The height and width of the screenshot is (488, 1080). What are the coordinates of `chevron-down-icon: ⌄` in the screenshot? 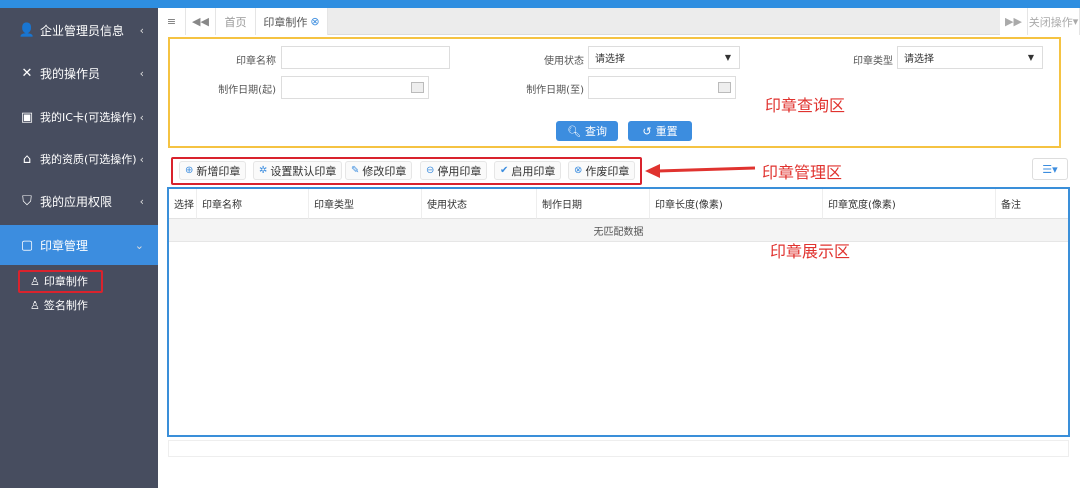 It's located at (139, 245).